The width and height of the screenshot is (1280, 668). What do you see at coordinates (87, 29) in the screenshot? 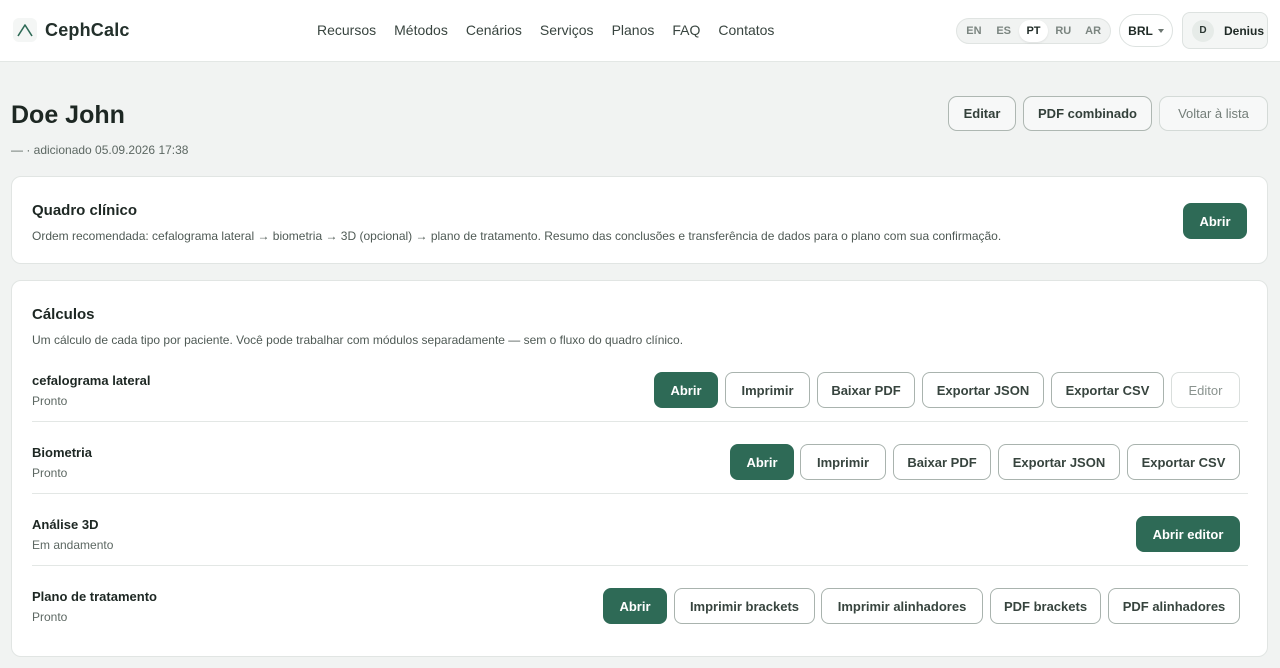
I see `brand-name: CephCalc` at bounding box center [87, 29].